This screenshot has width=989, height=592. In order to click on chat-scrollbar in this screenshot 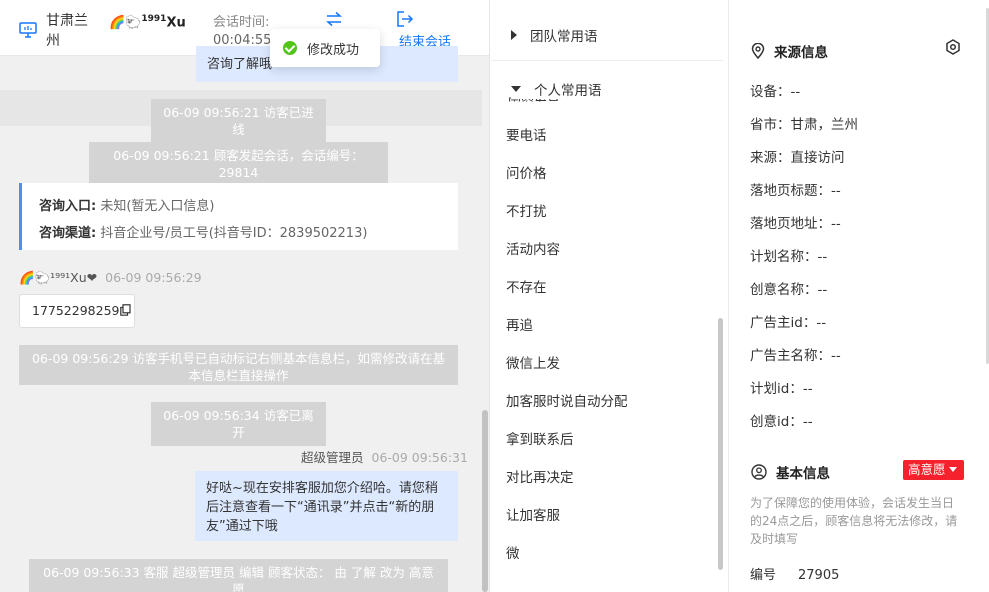, I will do `click(485, 501)`.